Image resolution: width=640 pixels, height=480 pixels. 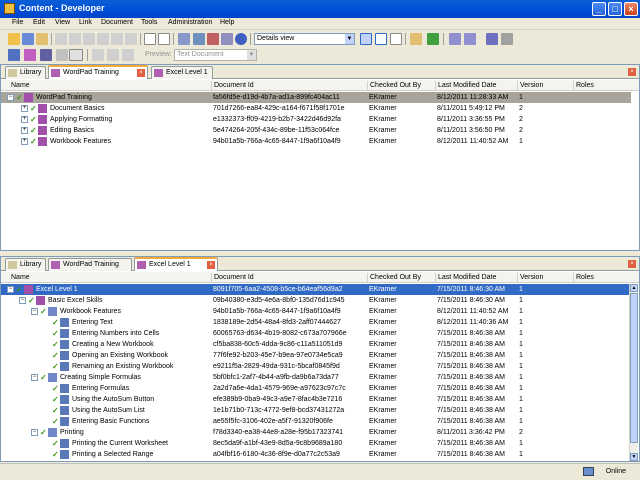 What do you see at coordinates (634, 288) in the screenshot?
I see `scroll-up-icon: ▲` at bounding box center [634, 288].